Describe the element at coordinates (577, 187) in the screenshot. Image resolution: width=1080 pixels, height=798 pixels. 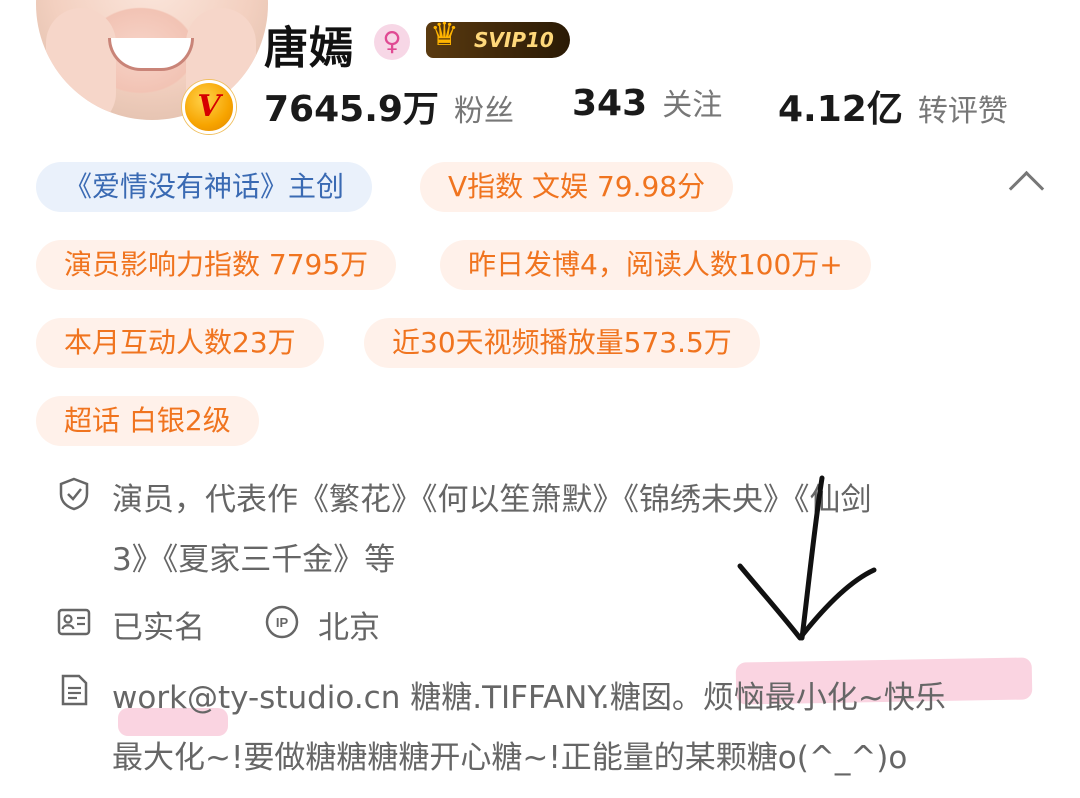
I see `tag-v-index: V指数 文娱 79.98分` at that location.